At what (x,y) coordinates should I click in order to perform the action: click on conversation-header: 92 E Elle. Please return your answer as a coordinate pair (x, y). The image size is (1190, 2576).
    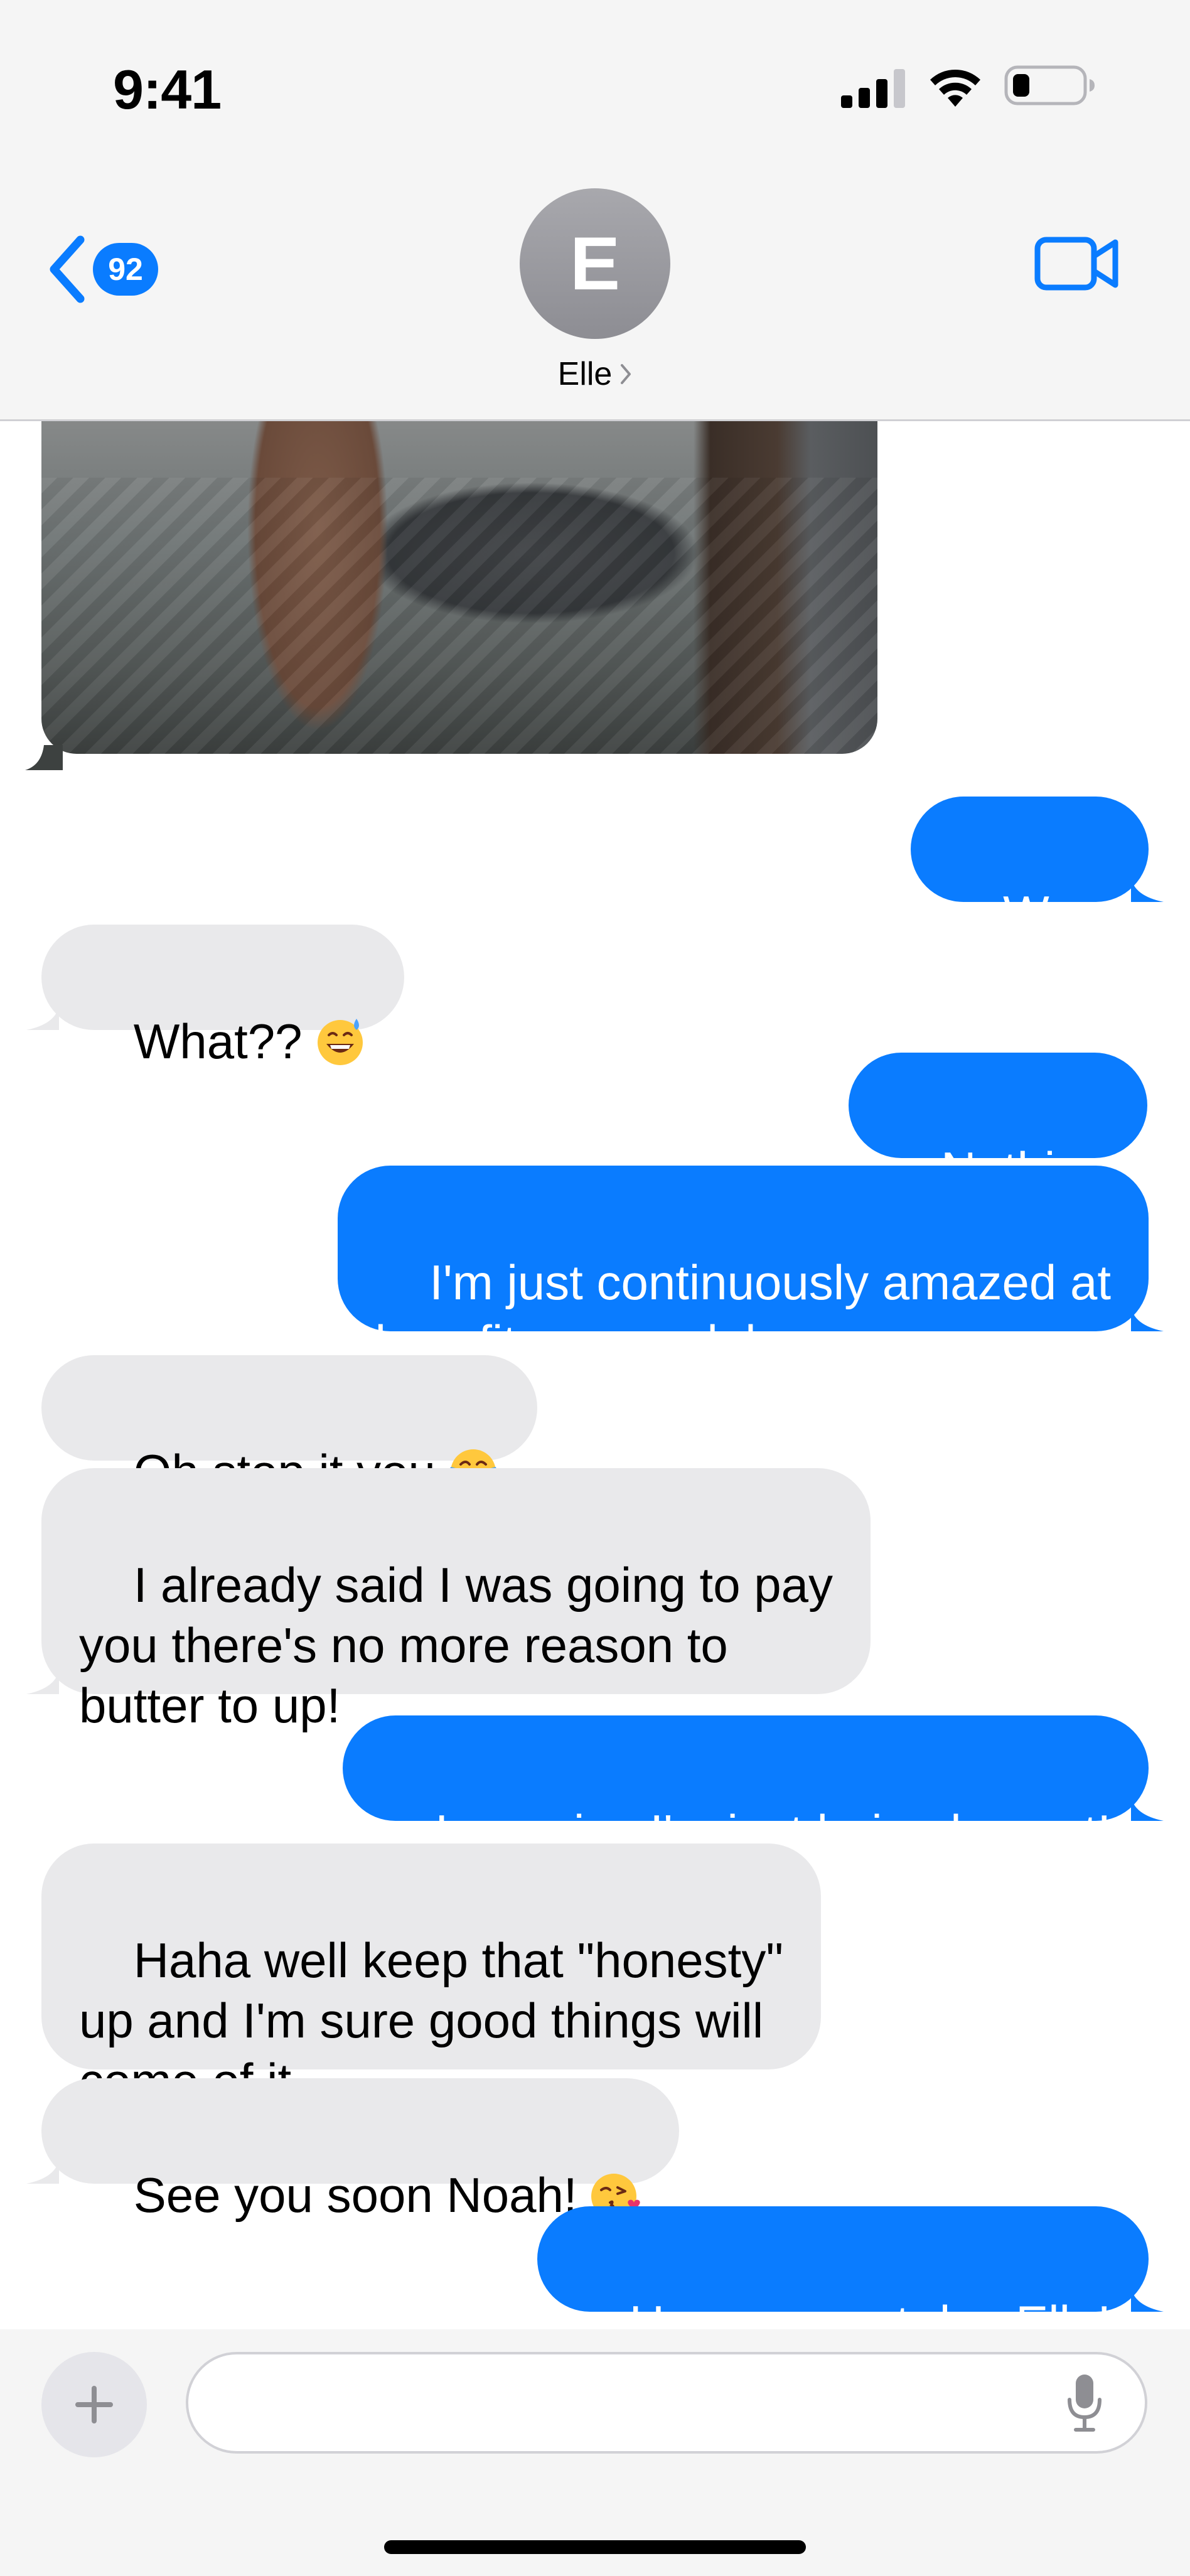
    Looking at the image, I should click on (595, 295).